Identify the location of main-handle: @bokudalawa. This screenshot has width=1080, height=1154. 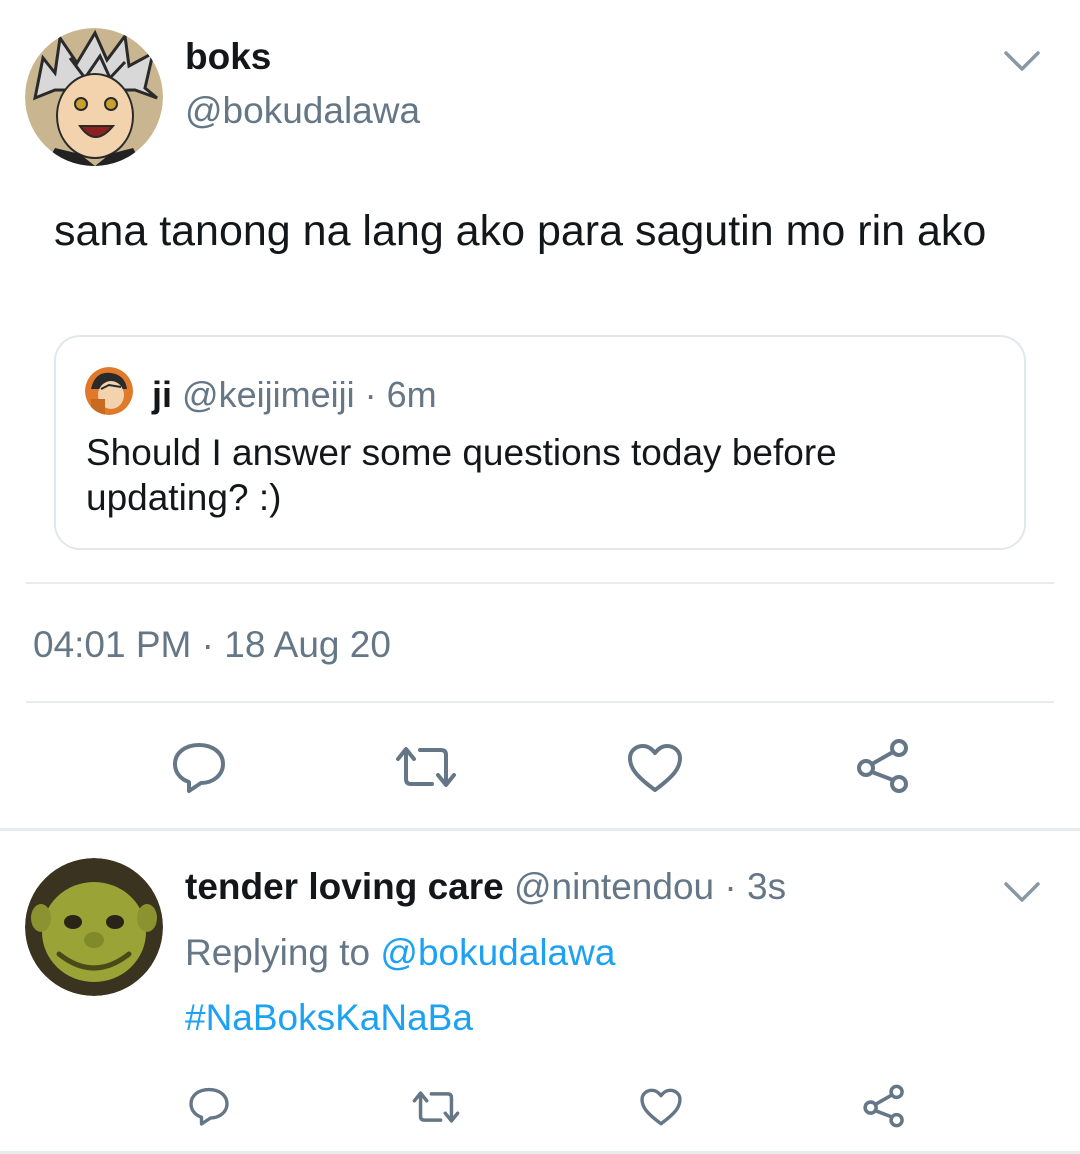
(302, 111).